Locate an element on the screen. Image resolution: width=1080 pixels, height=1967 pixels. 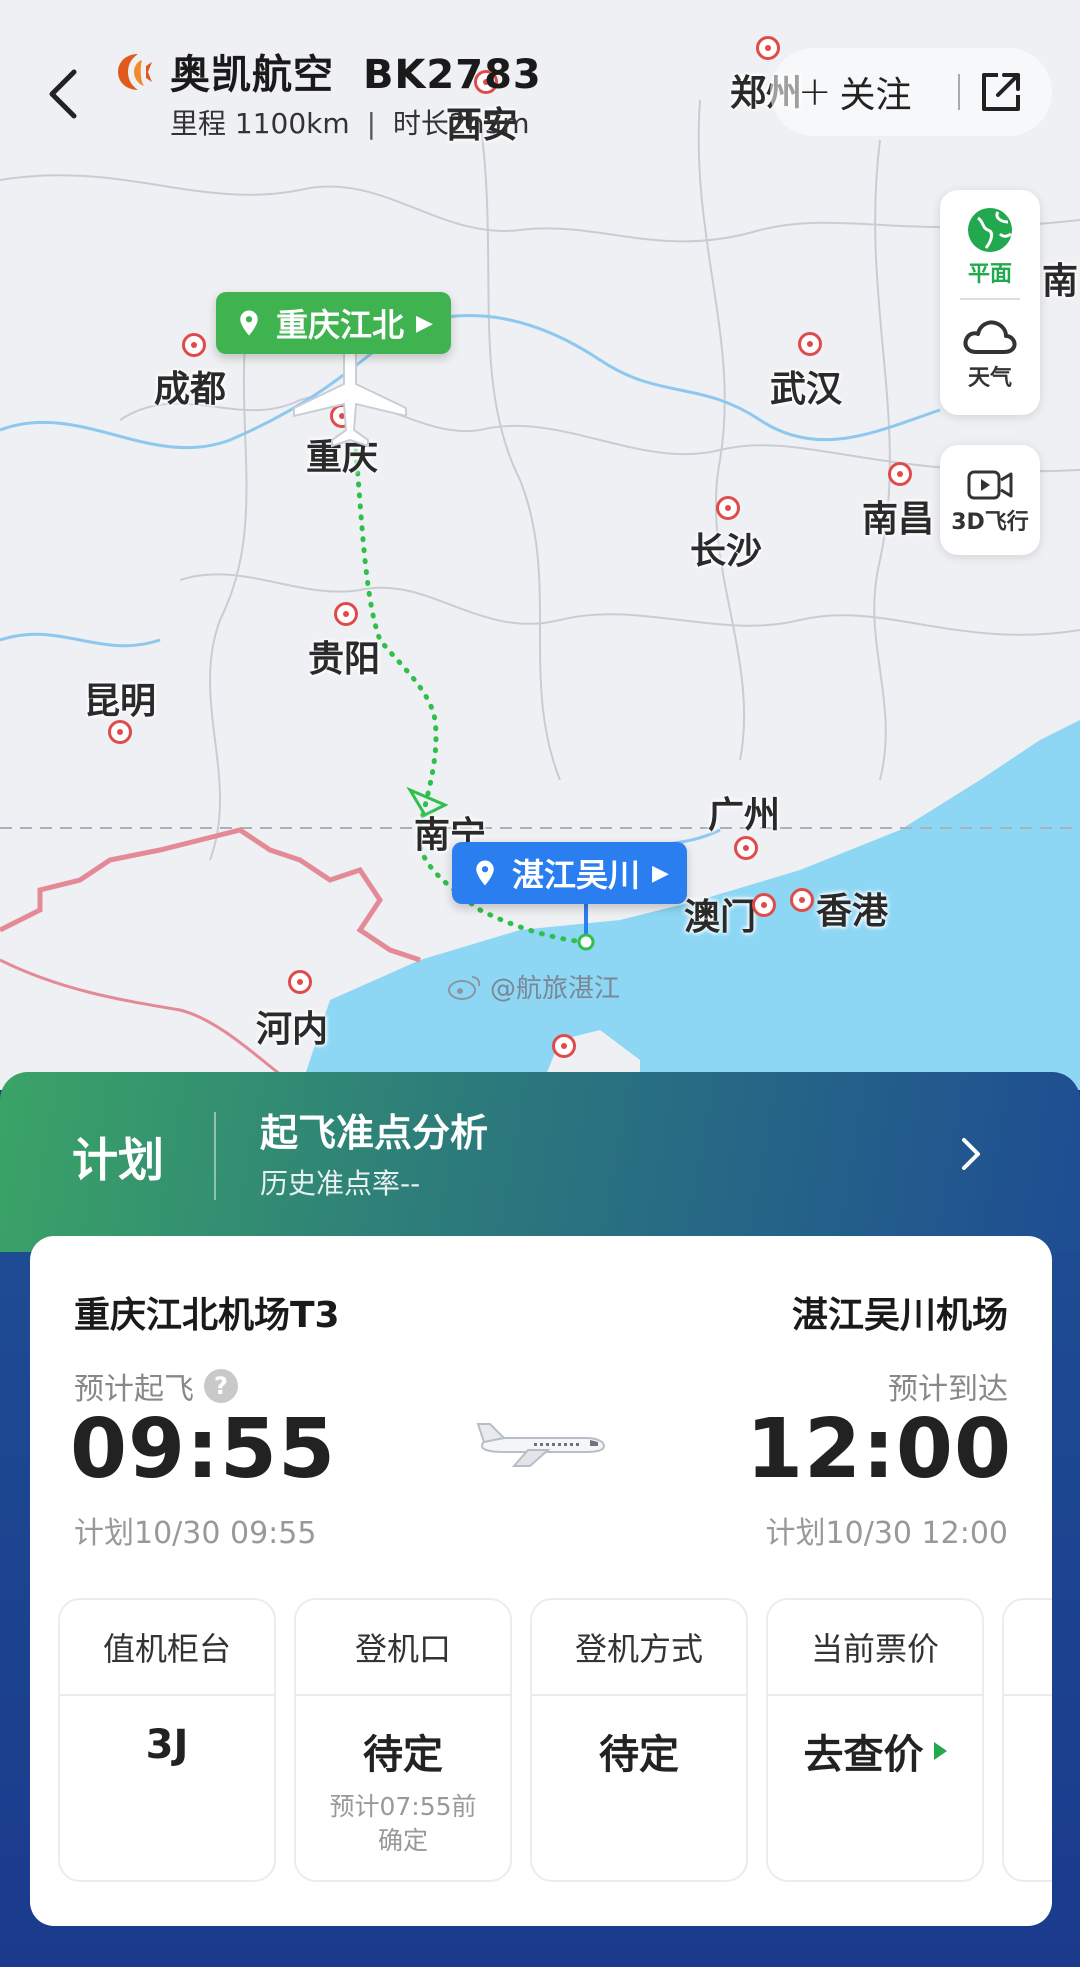
city-label: 南昌 is located at coordinates (898, 519).